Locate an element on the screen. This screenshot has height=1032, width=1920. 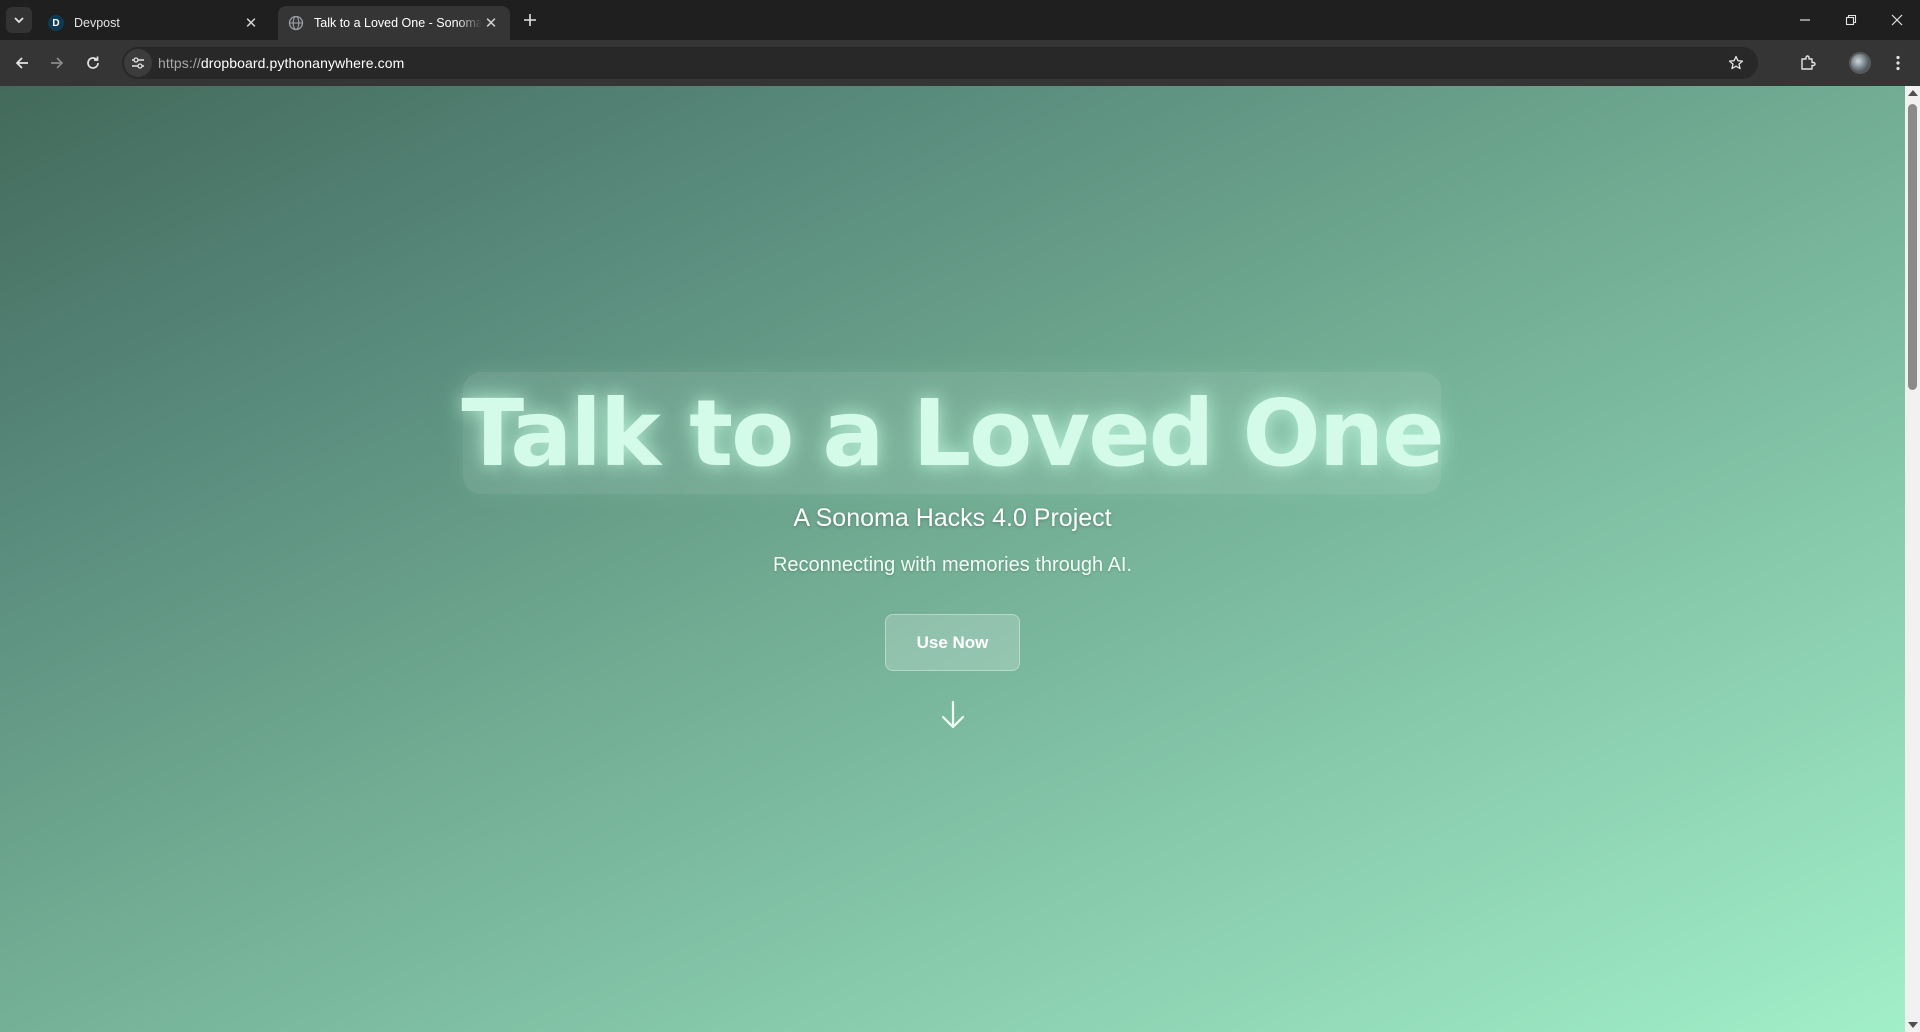
use-now-button: Use Now is located at coordinates (952, 642).